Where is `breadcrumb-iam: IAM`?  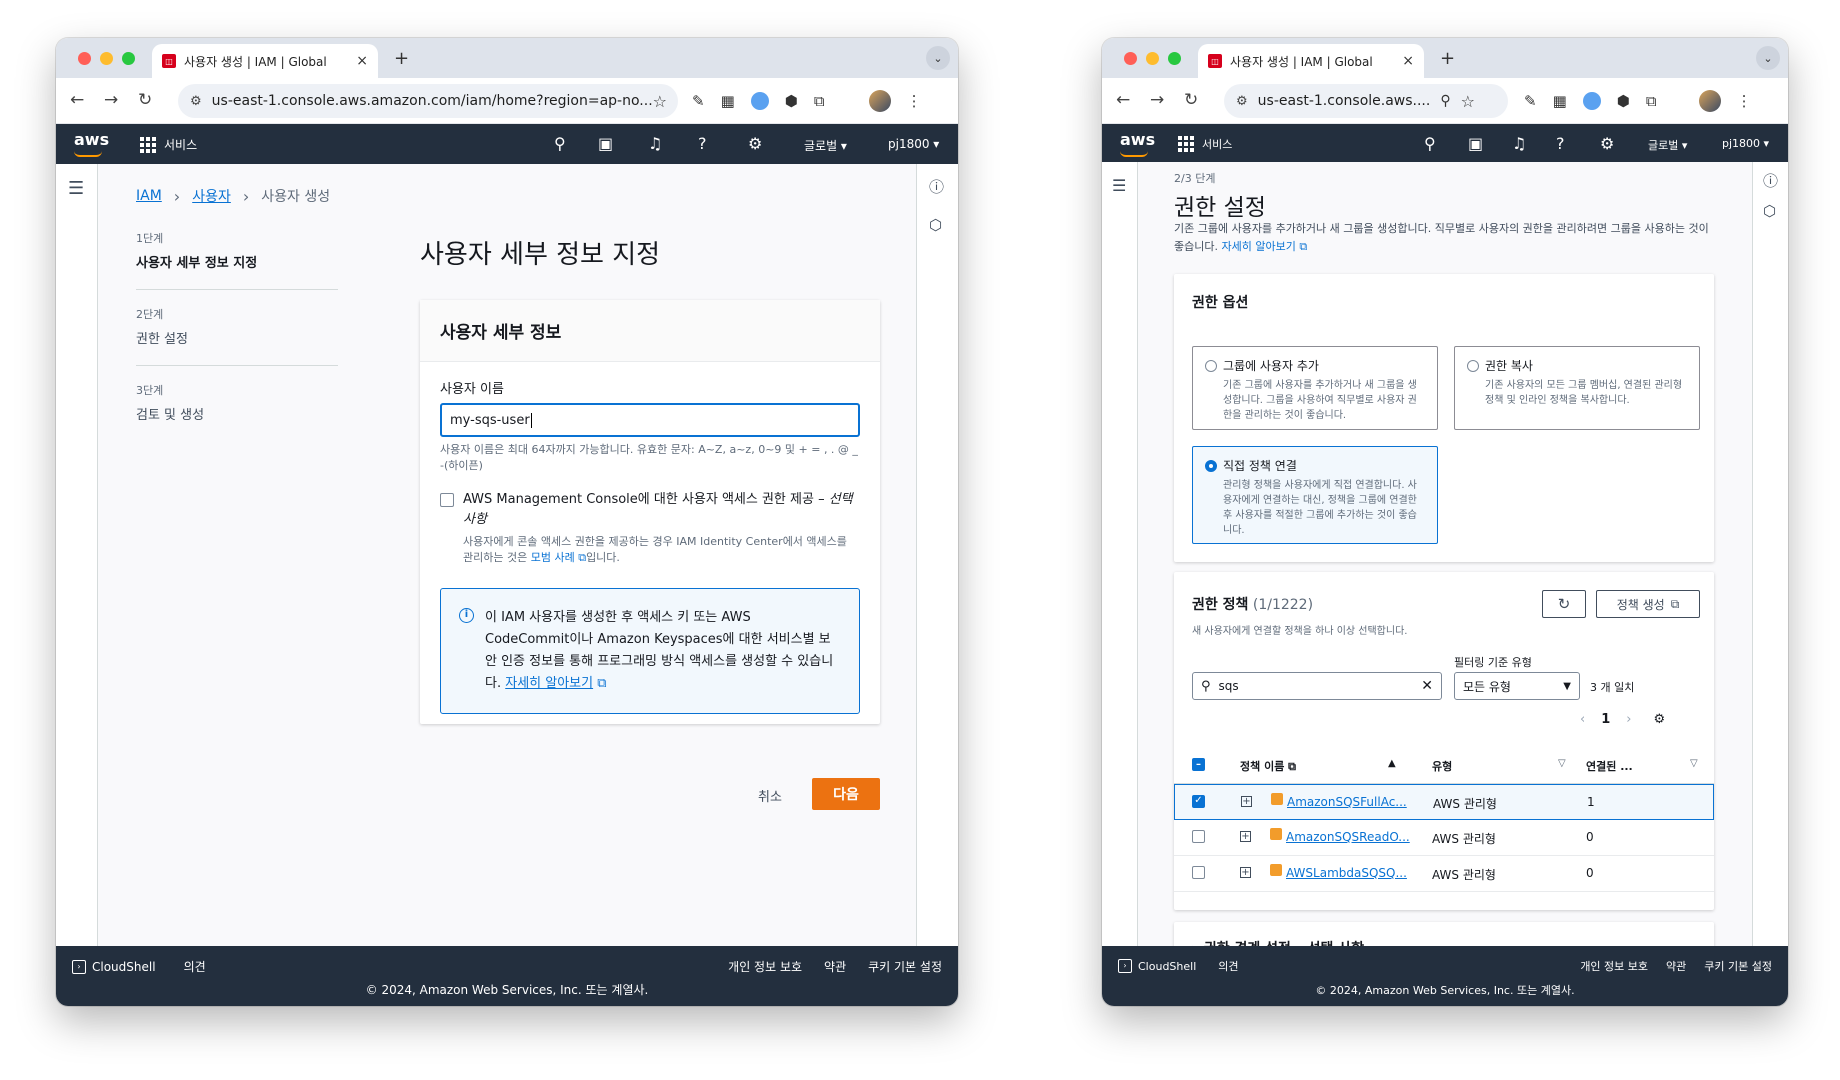 breadcrumb-iam: IAM is located at coordinates (149, 196).